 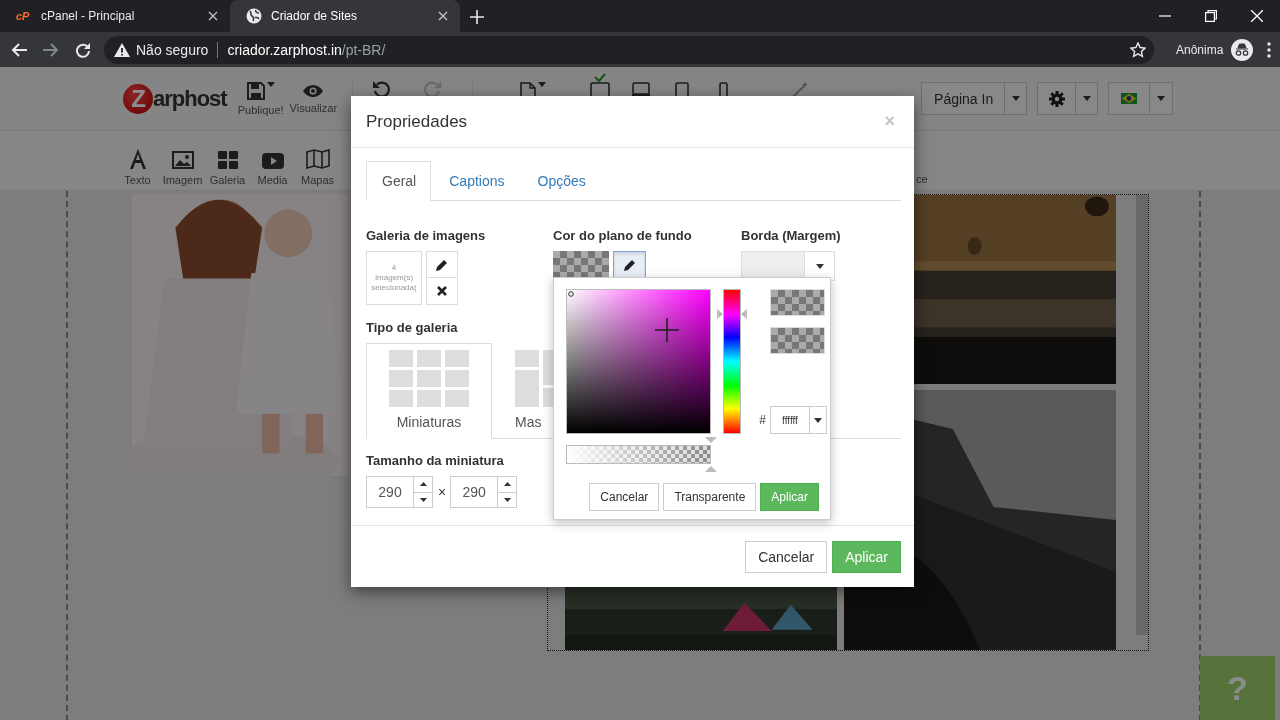 I want to click on toolbar-item: Media, so click(x=272, y=160).